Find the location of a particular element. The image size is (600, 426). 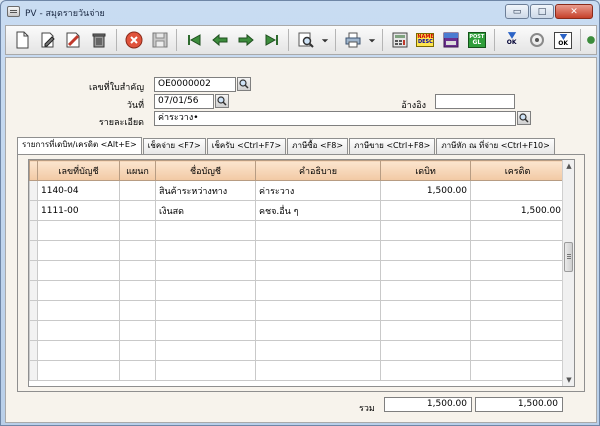

title-bar: PV - สมุดรายวันจ่าย ▭ □ ✕ is located at coordinates (300, 12).